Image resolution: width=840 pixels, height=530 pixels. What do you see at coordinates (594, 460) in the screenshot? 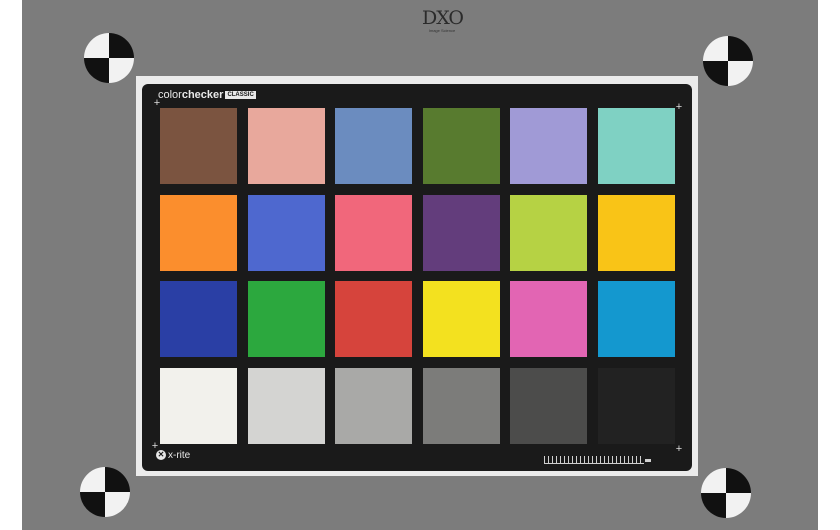
I see `scale-ruler` at bounding box center [594, 460].